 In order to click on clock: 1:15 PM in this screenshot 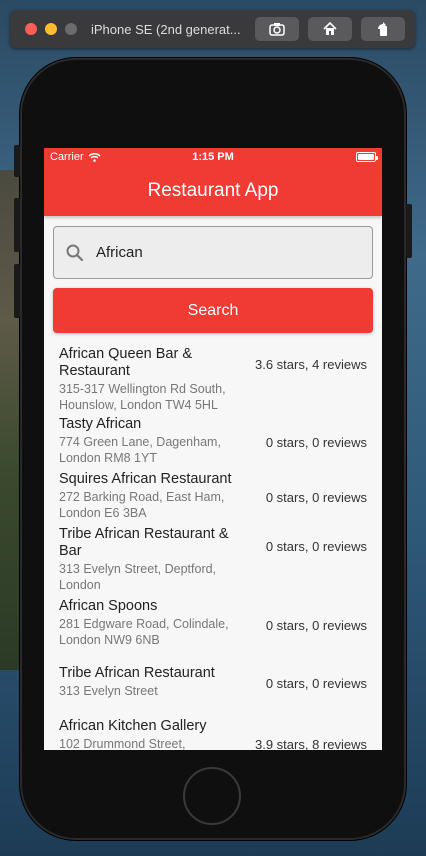, I will do `click(213, 157)`.